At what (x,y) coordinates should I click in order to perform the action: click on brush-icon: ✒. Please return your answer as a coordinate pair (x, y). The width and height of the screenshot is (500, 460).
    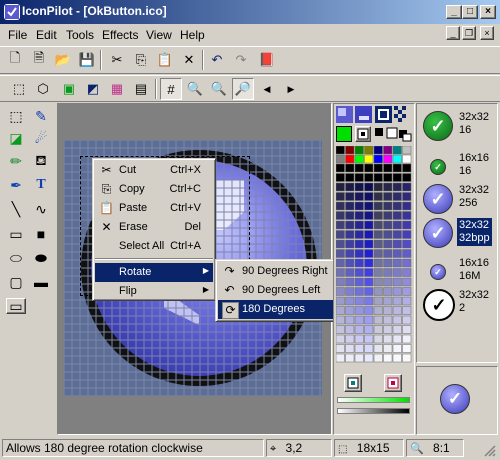
    Looking at the image, I should click on (16, 185).